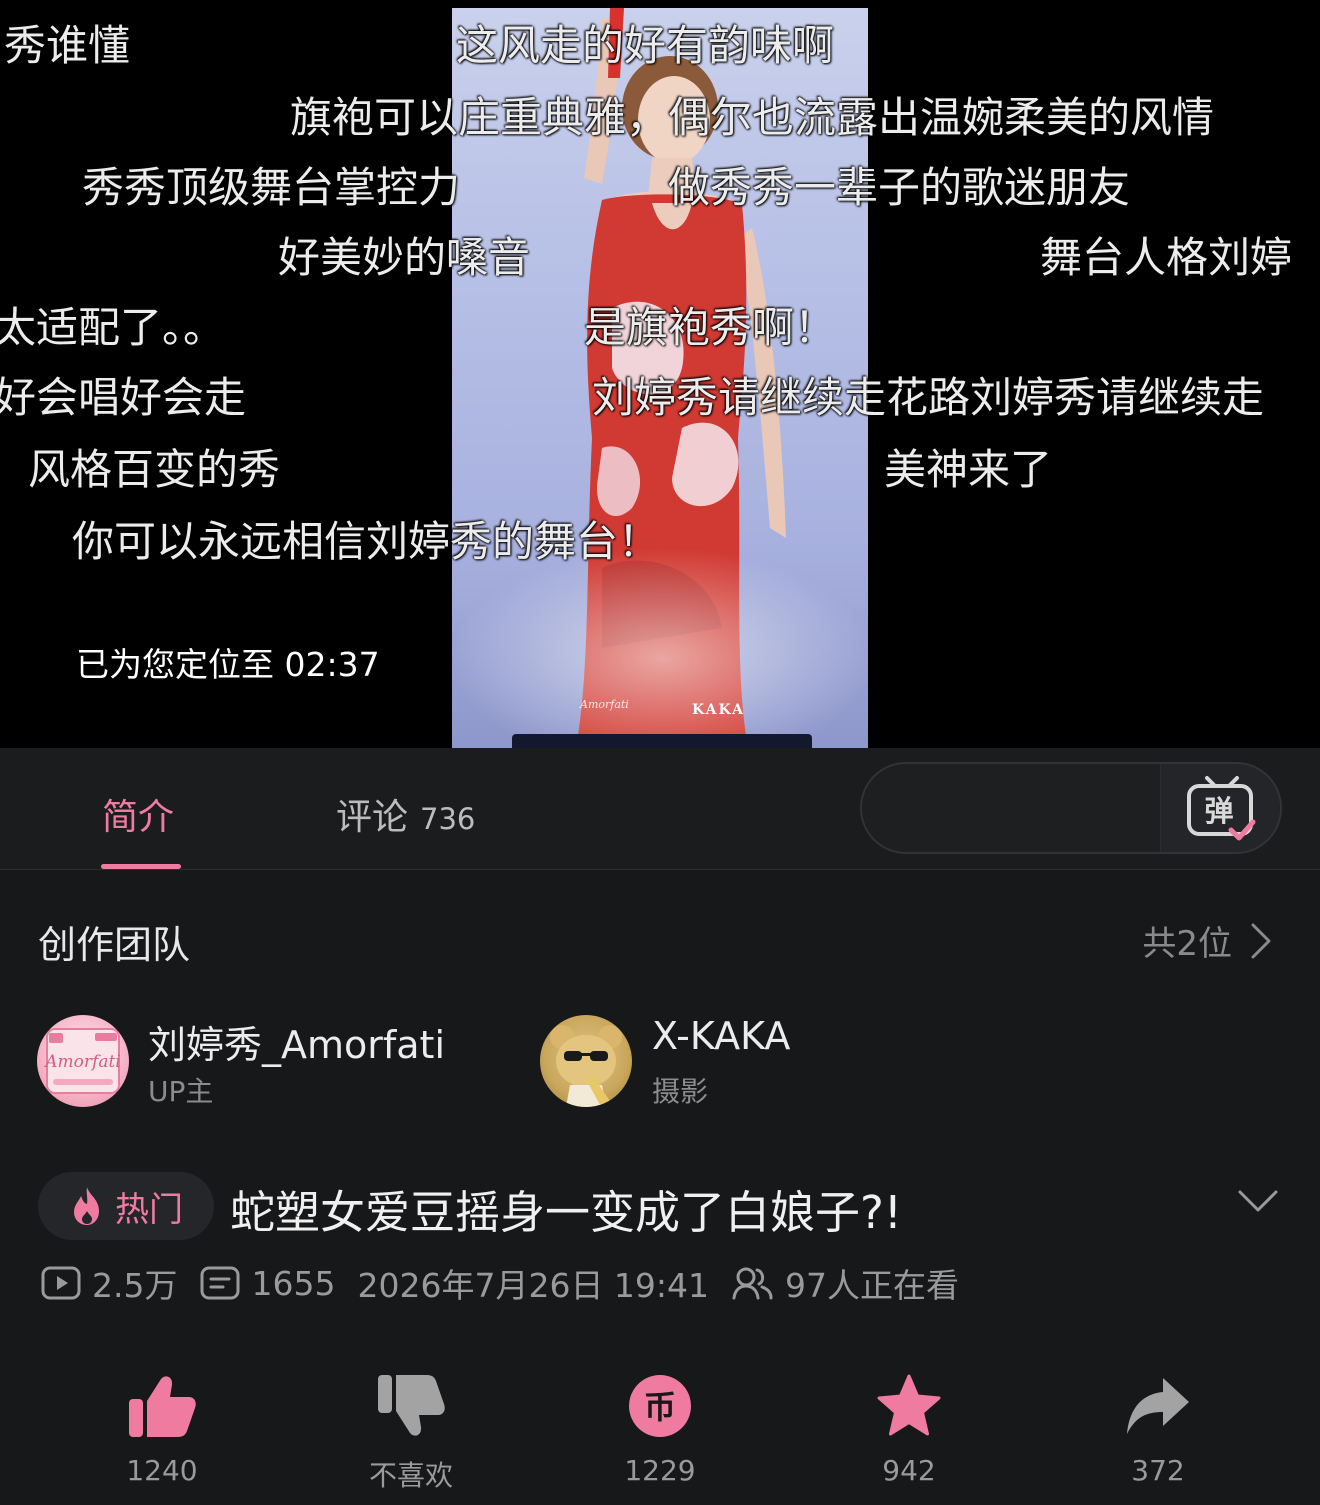 The image size is (1320, 1505). Describe the element at coordinates (909, 1470) in the screenshot. I see `favorite-count: 942` at that location.